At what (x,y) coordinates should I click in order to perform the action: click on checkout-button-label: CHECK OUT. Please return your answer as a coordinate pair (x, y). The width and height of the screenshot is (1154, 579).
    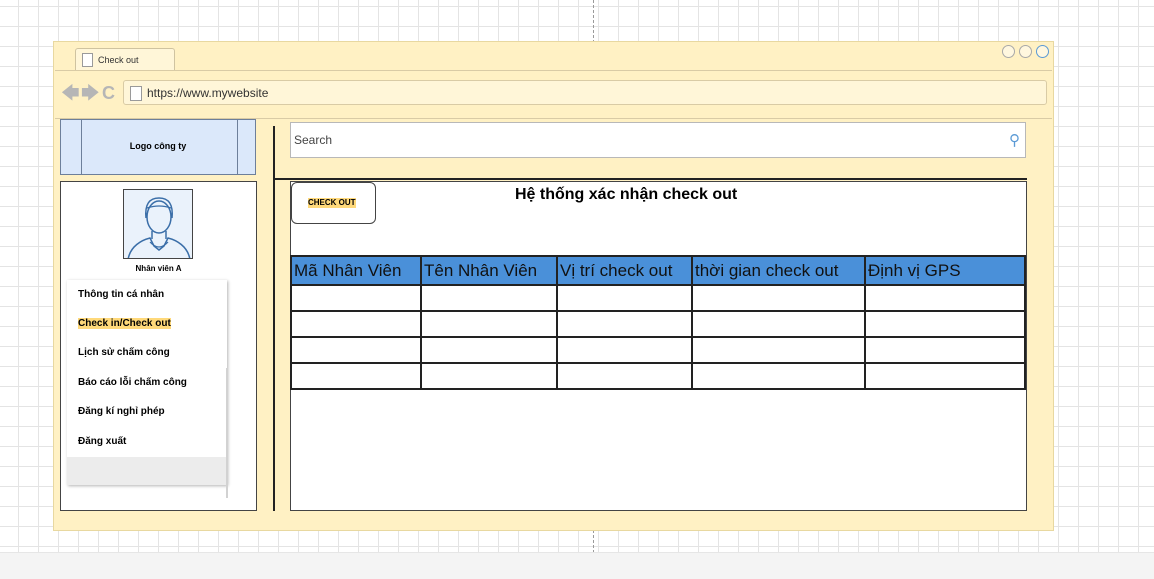
    Looking at the image, I should click on (332, 203).